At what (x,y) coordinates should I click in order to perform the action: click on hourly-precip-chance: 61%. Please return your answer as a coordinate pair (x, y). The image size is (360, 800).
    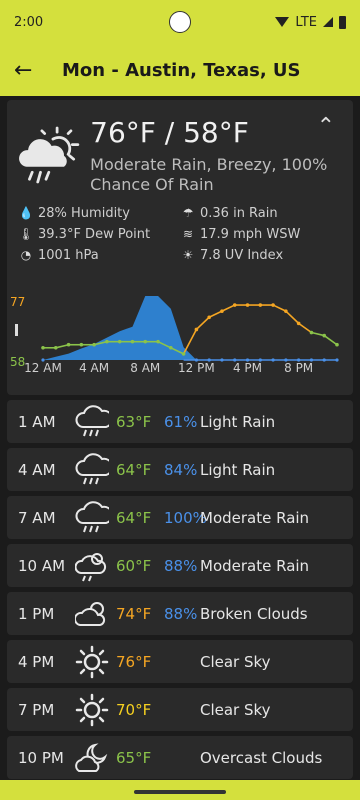
    Looking at the image, I should click on (181, 421).